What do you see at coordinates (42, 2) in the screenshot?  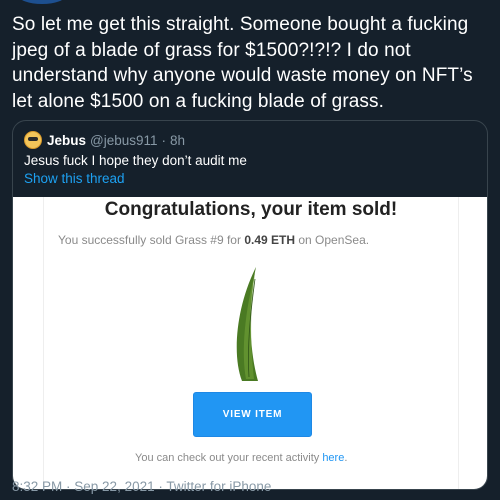 I see `author-avatar` at bounding box center [42, 2].